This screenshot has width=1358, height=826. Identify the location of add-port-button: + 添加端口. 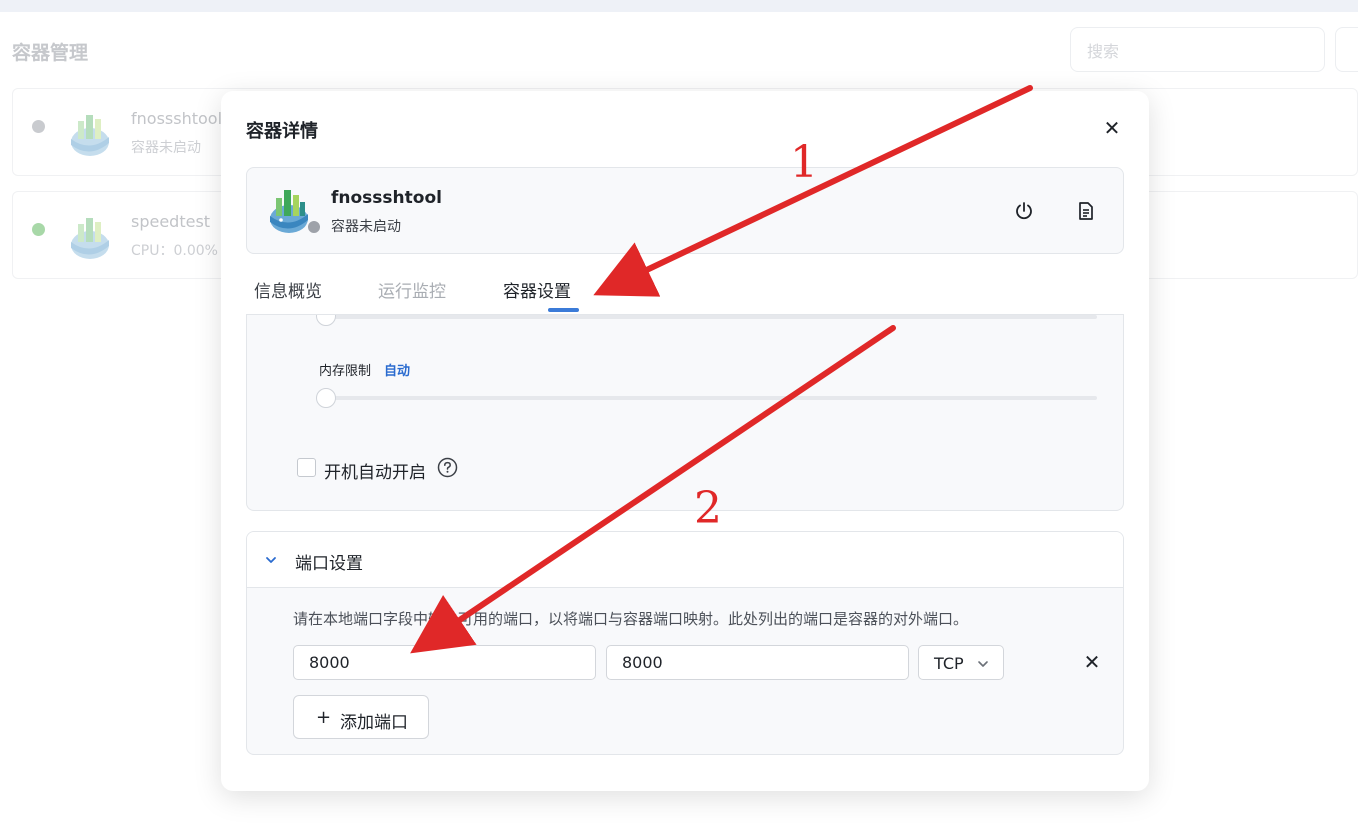
(361, 717).